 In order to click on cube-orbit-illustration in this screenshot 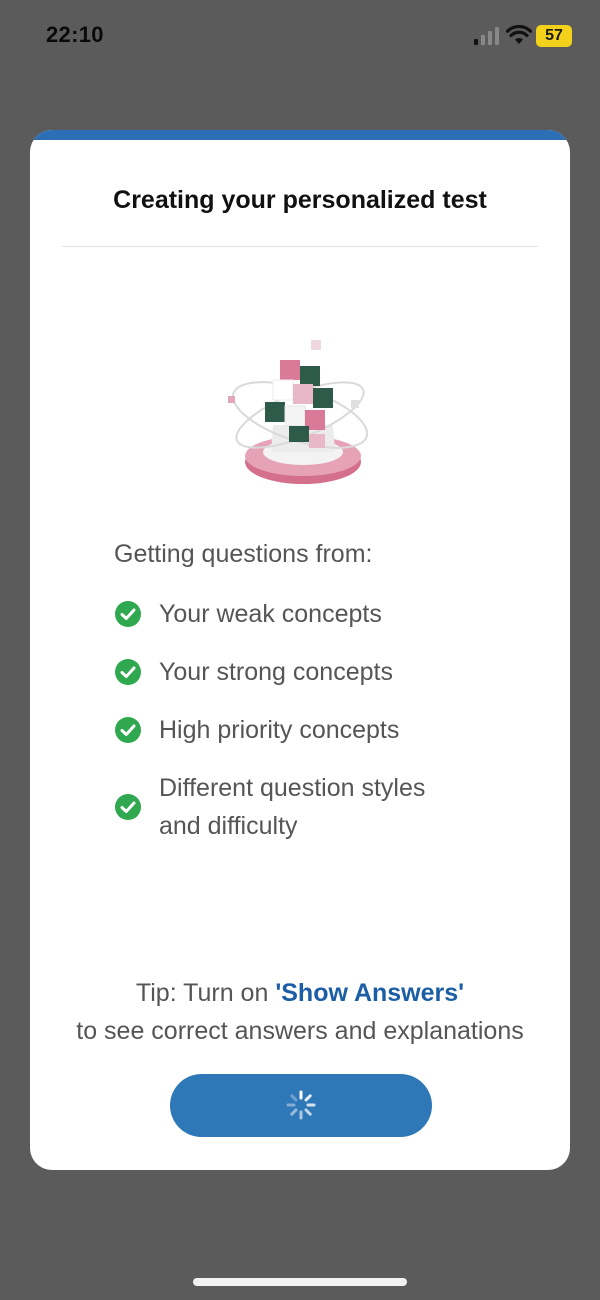, I will do `click(298, 412)`.